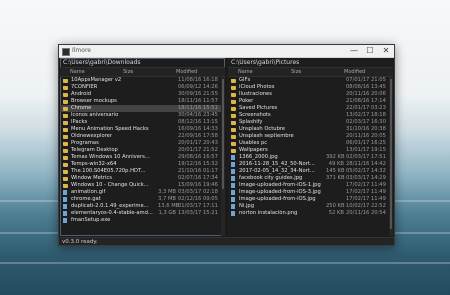 This screenshot has height=295, width=450. Describe the element at coordinates (142, 115) in the screenshot. I see `file-row: Iconos aniversario 30/04/16 23:45` at that location.